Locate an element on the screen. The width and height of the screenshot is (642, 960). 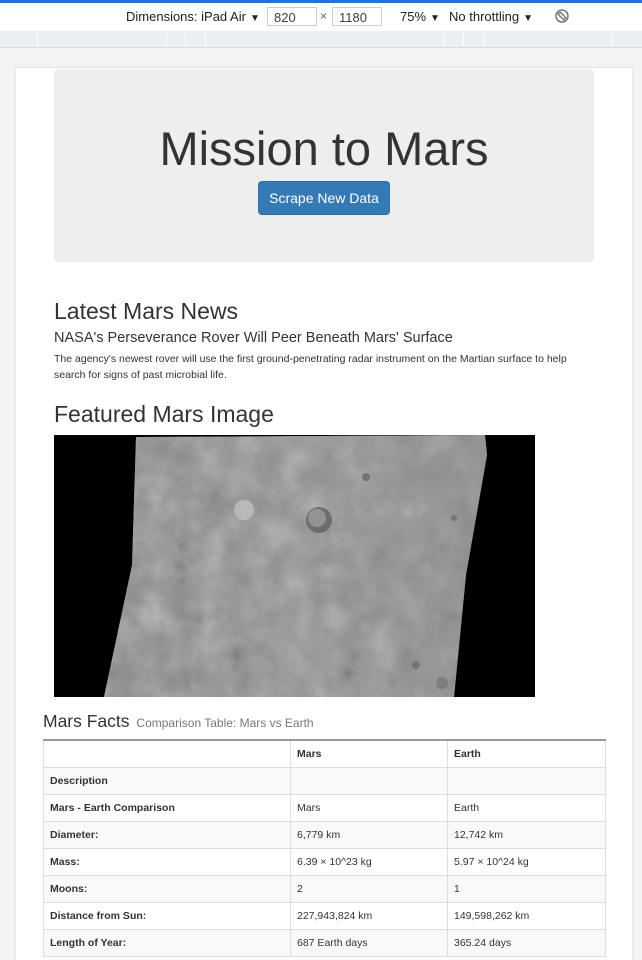
table-cell: 149,598,262 km is located at coordinates (526, 915).